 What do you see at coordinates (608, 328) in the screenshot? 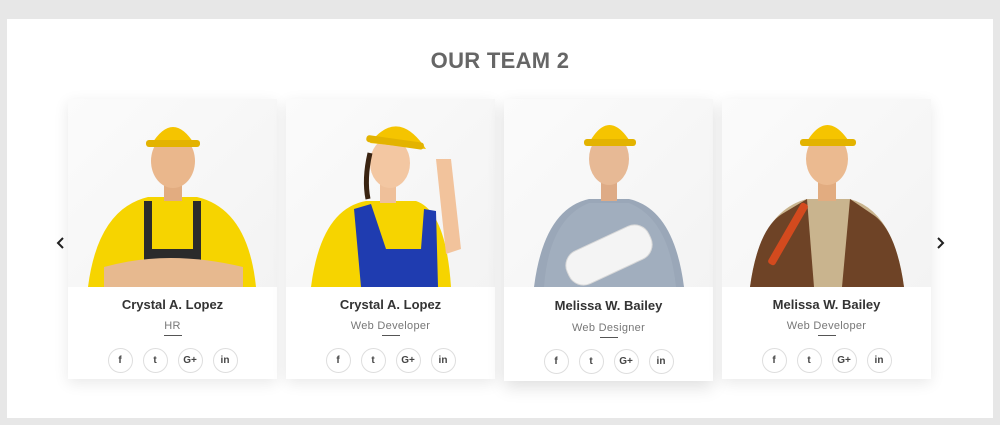
I see `member-role: Web Designer` at bounding box center [608, 328].